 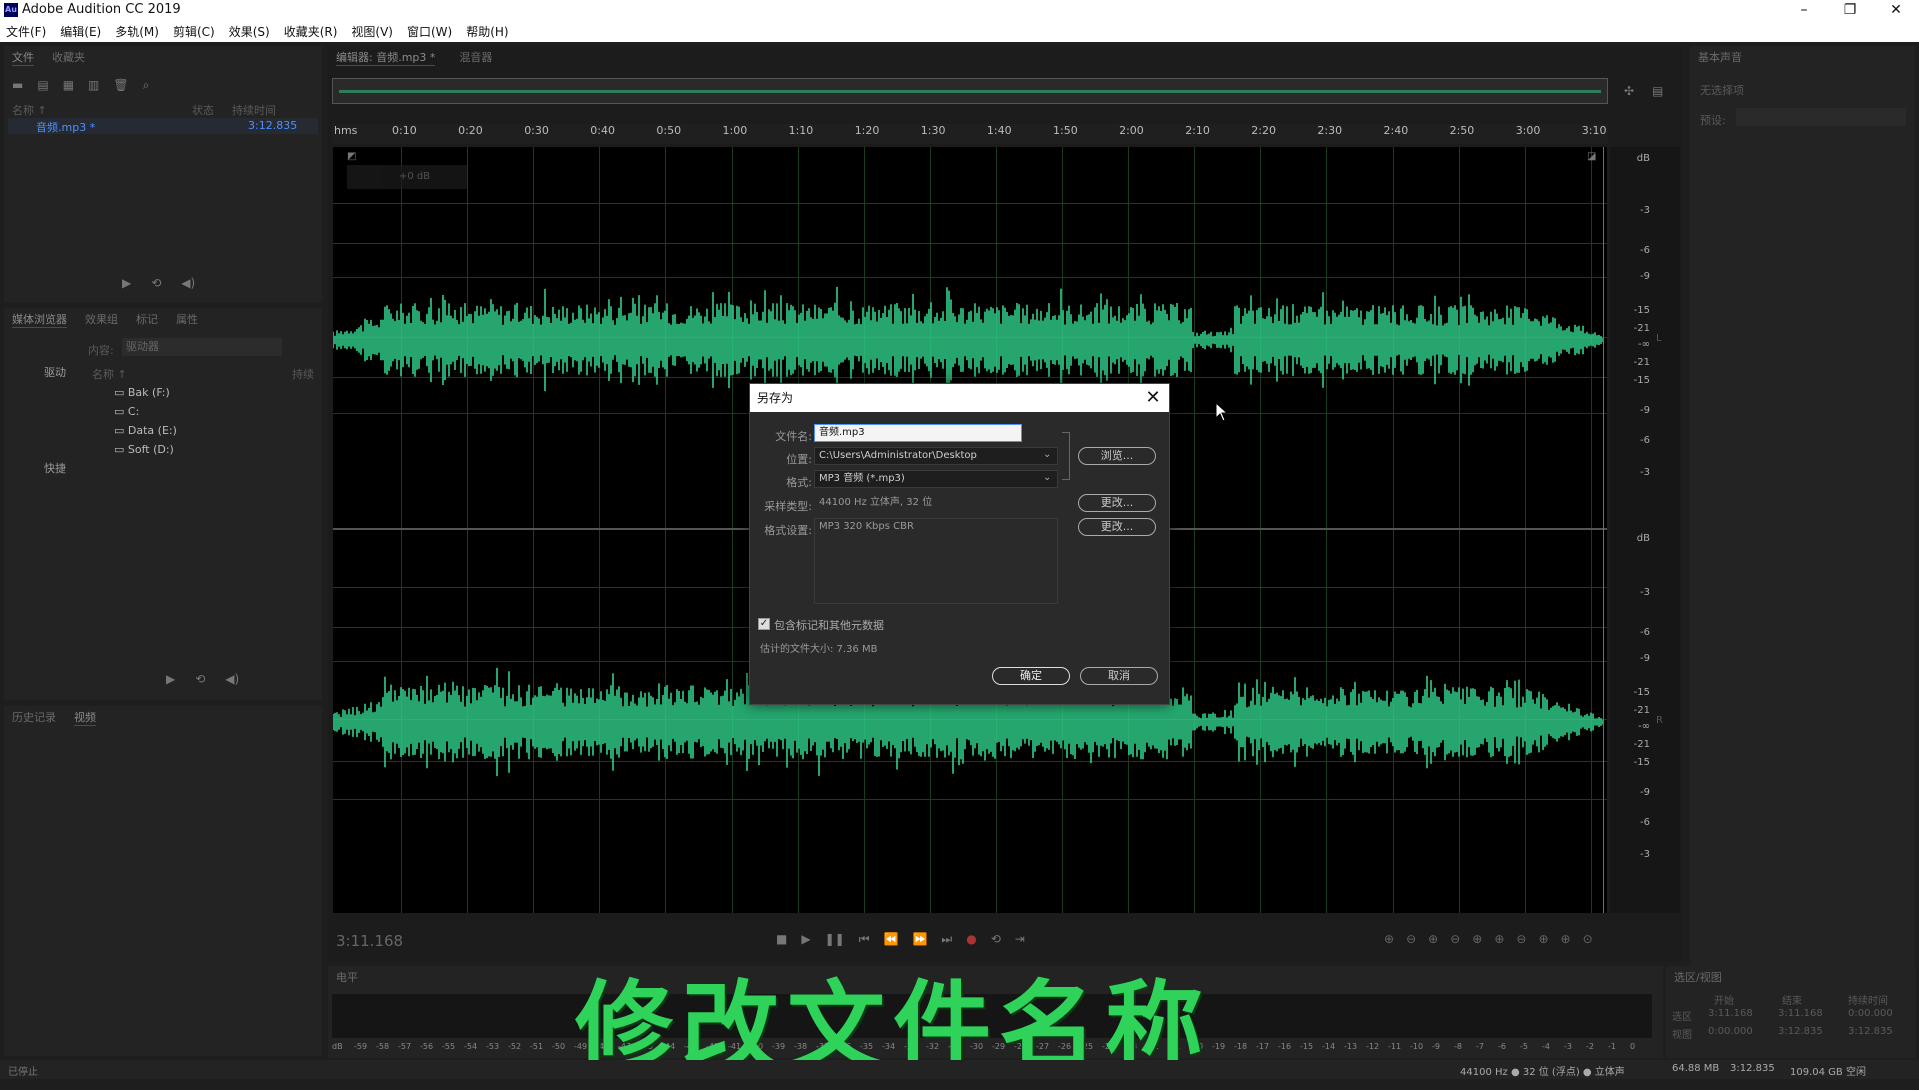 What do you see at coordinates (970, 91) in the screenshot?
I see `overview-bar` at bounding box center [970, 91].